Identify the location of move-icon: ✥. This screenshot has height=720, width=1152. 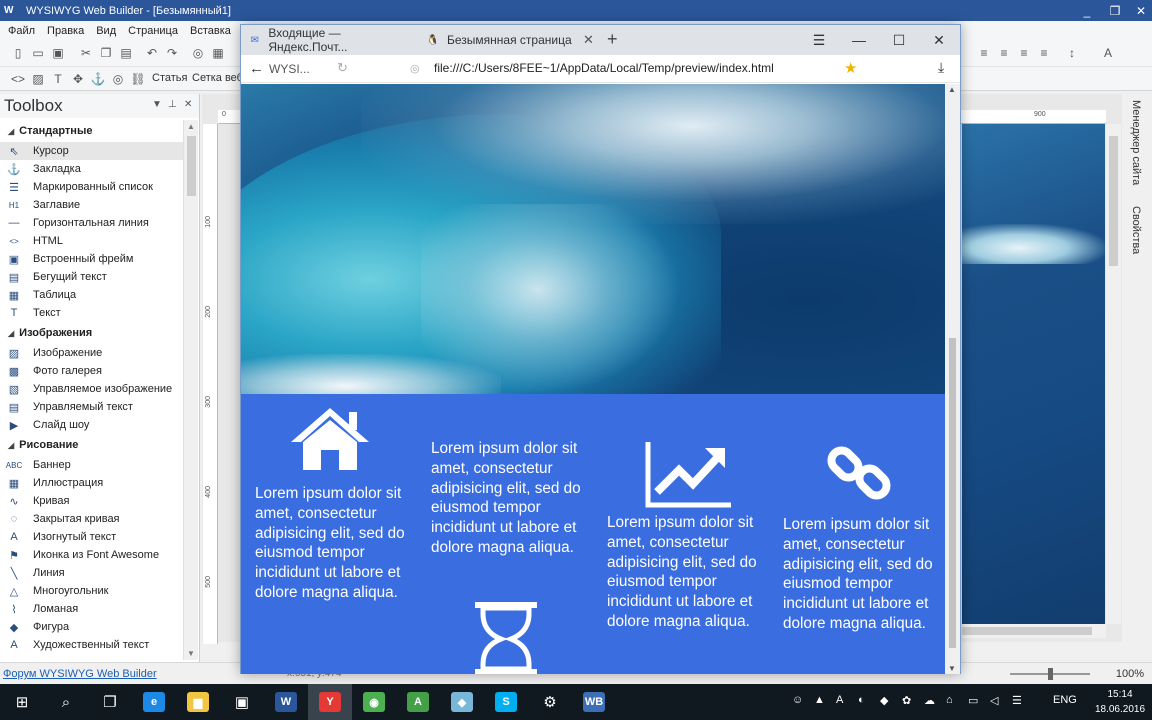
(78, 79).